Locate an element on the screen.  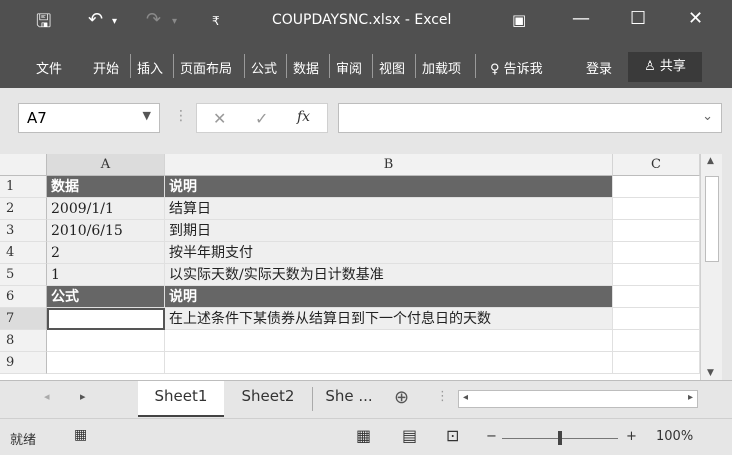
share-button: ♙ 共享 is located at coordinates (665, 67).